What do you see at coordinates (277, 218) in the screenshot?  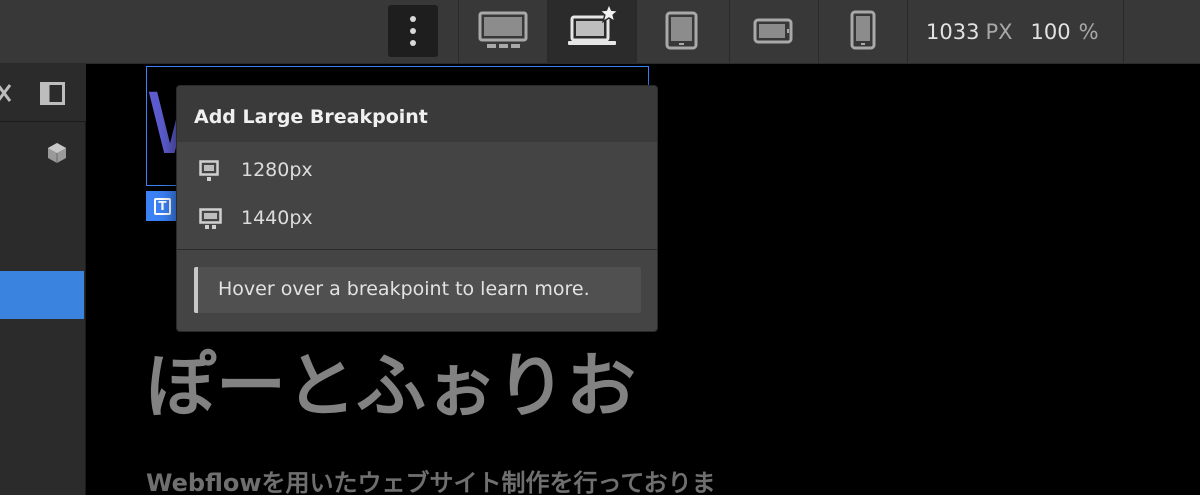 I see `breakpoint-option-label: 1440px` at bounding box center [277, 218].